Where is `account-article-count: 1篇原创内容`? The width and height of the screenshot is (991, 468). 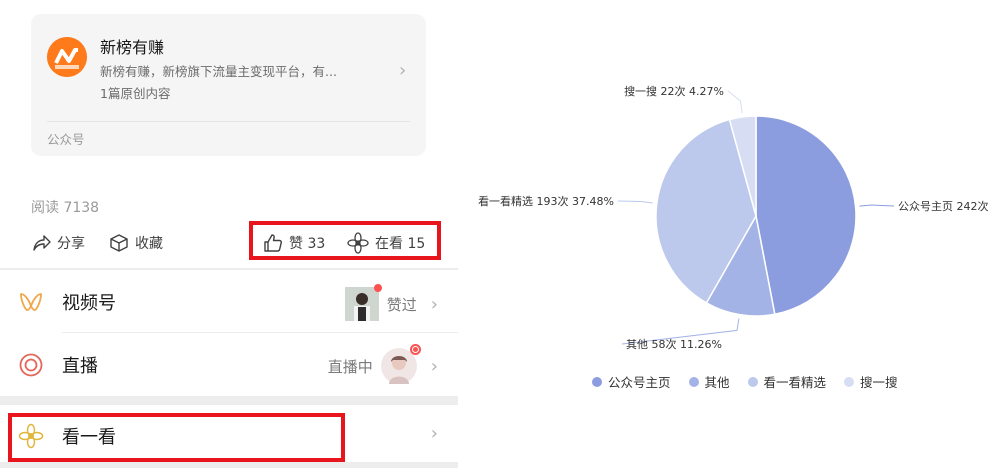 account-article-count: 1篇原创内容 is located at coordinates (135, 93).